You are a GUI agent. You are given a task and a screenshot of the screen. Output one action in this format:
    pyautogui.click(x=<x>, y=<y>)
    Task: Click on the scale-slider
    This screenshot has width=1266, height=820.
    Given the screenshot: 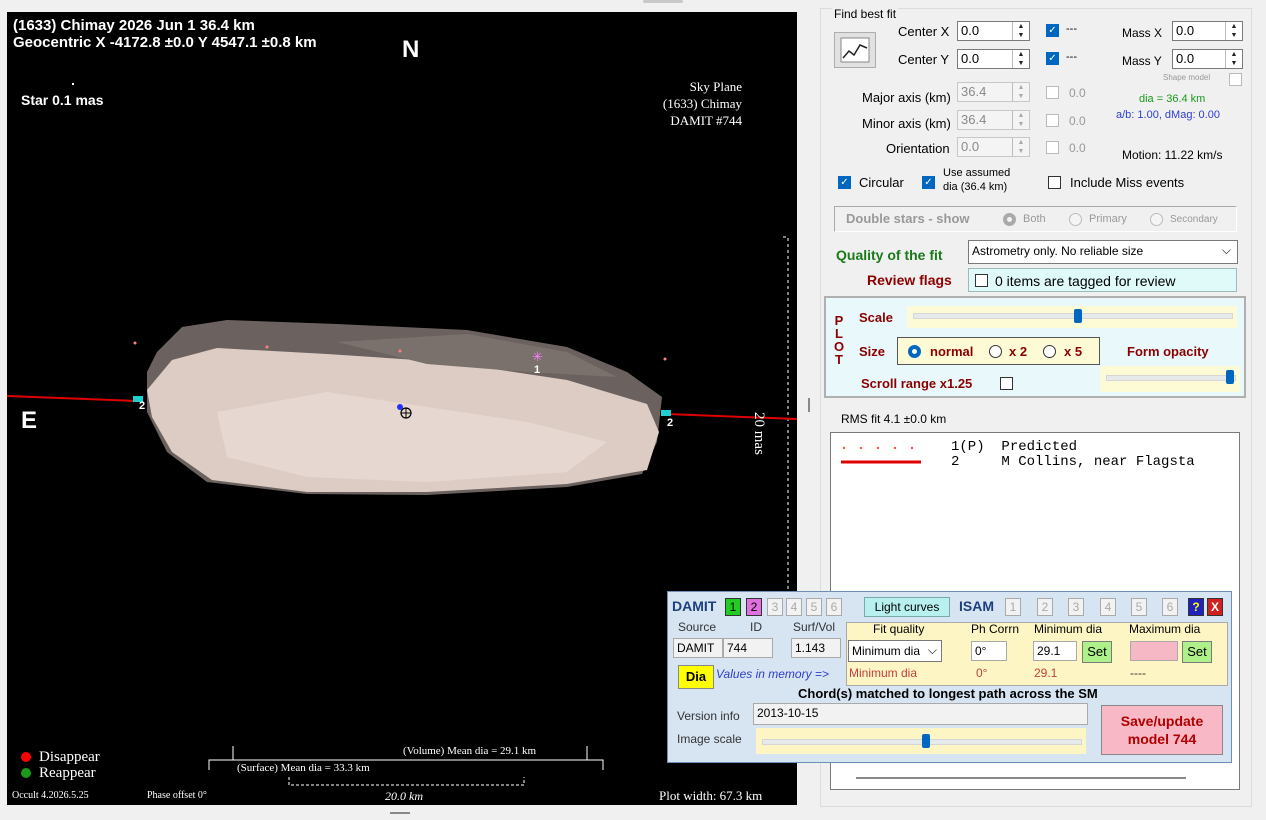 What is the action you would take?
    pyautogui.click(x=1072, y=317)
    